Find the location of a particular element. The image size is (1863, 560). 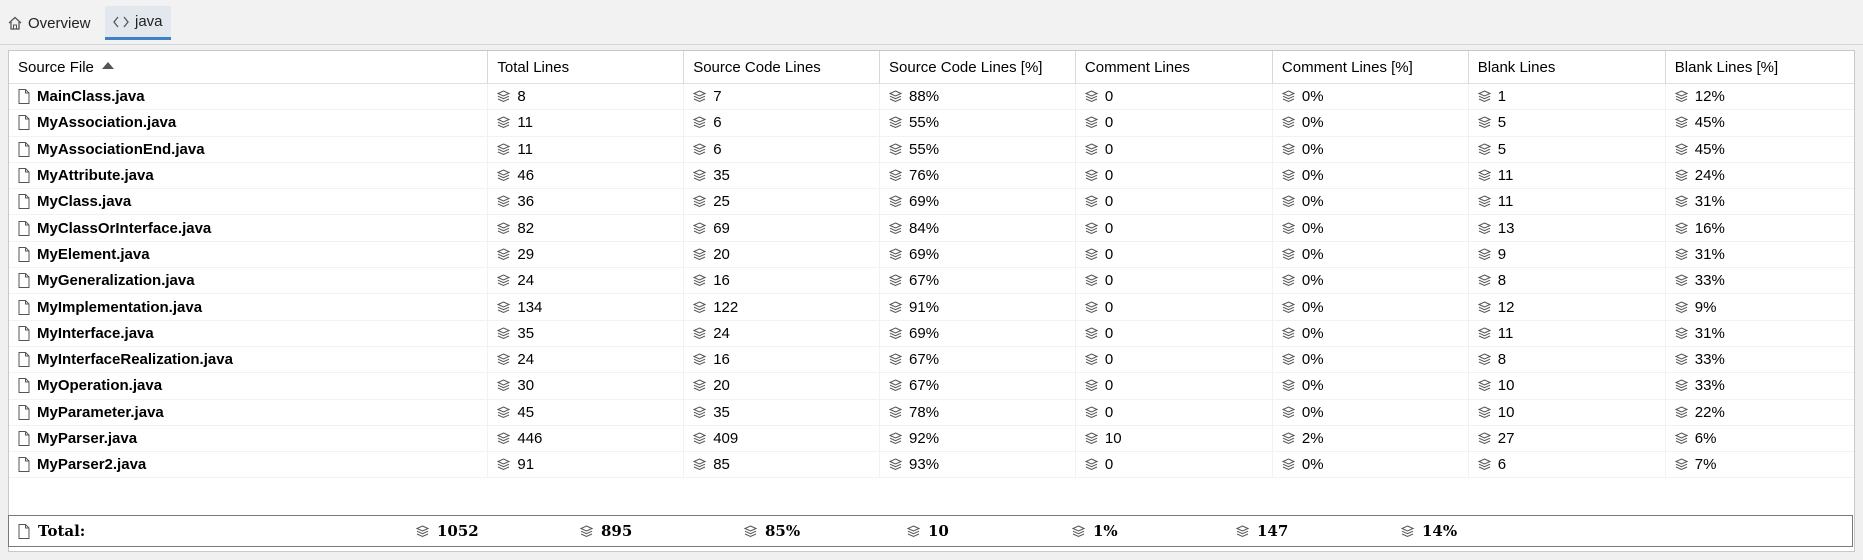

metric-value: 35 is located at coordinates (721, 412).